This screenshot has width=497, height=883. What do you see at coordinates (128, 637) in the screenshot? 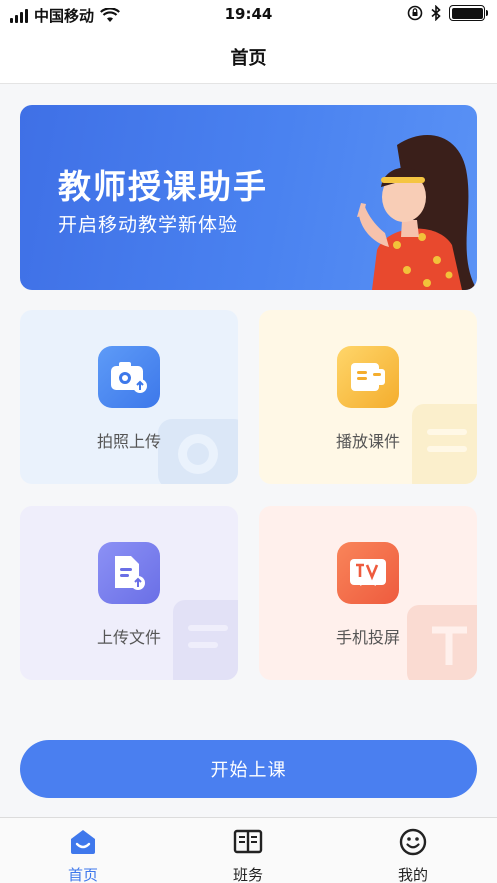
I see `feature-label: 上传文件` at bounding box center [128, 637].